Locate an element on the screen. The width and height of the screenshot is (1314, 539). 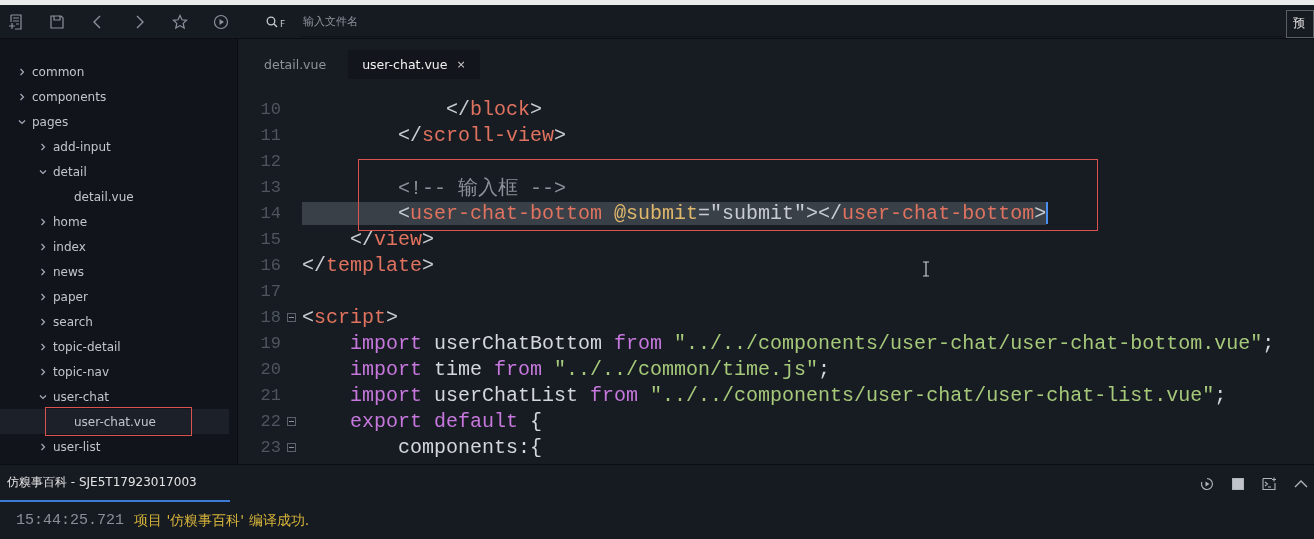
tree-item: topic-detail is located at coordinates (114, 346).